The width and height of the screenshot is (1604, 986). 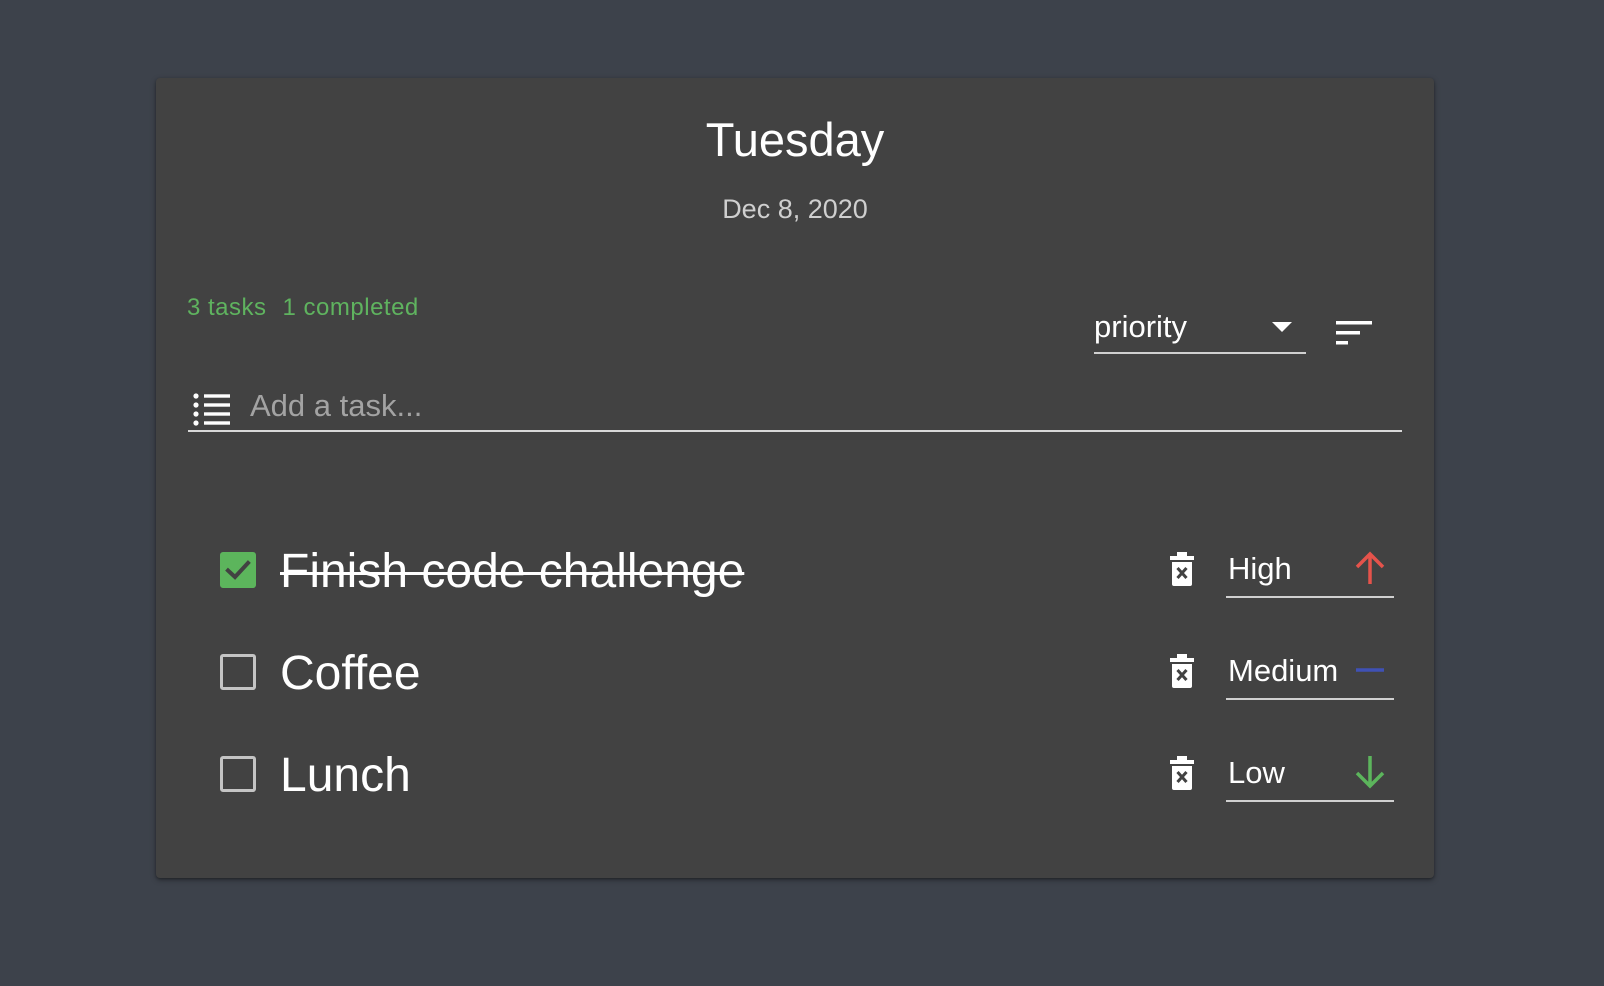 What do you see at coordinates (795, 569) in the screenshot?
I see `task-item: Finish code challenge High` at bounding box center [795, 569].